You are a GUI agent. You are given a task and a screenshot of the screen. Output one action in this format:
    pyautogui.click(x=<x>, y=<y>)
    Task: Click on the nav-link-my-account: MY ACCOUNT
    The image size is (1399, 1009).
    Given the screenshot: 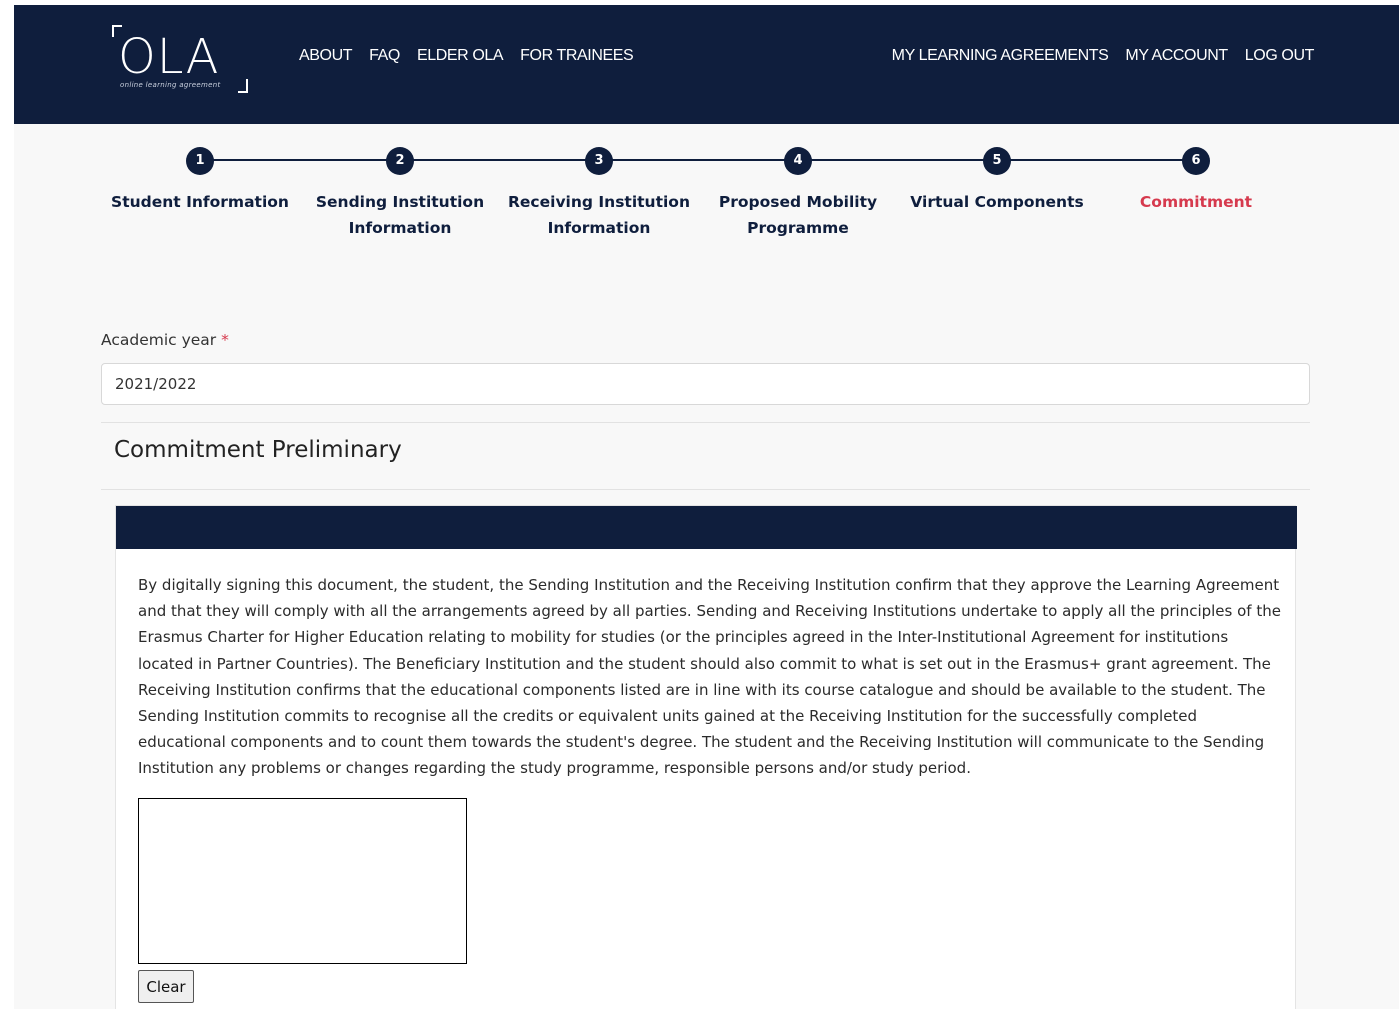 What is the action you would take?
    pyautogui.click(x=1176, y=56)
    